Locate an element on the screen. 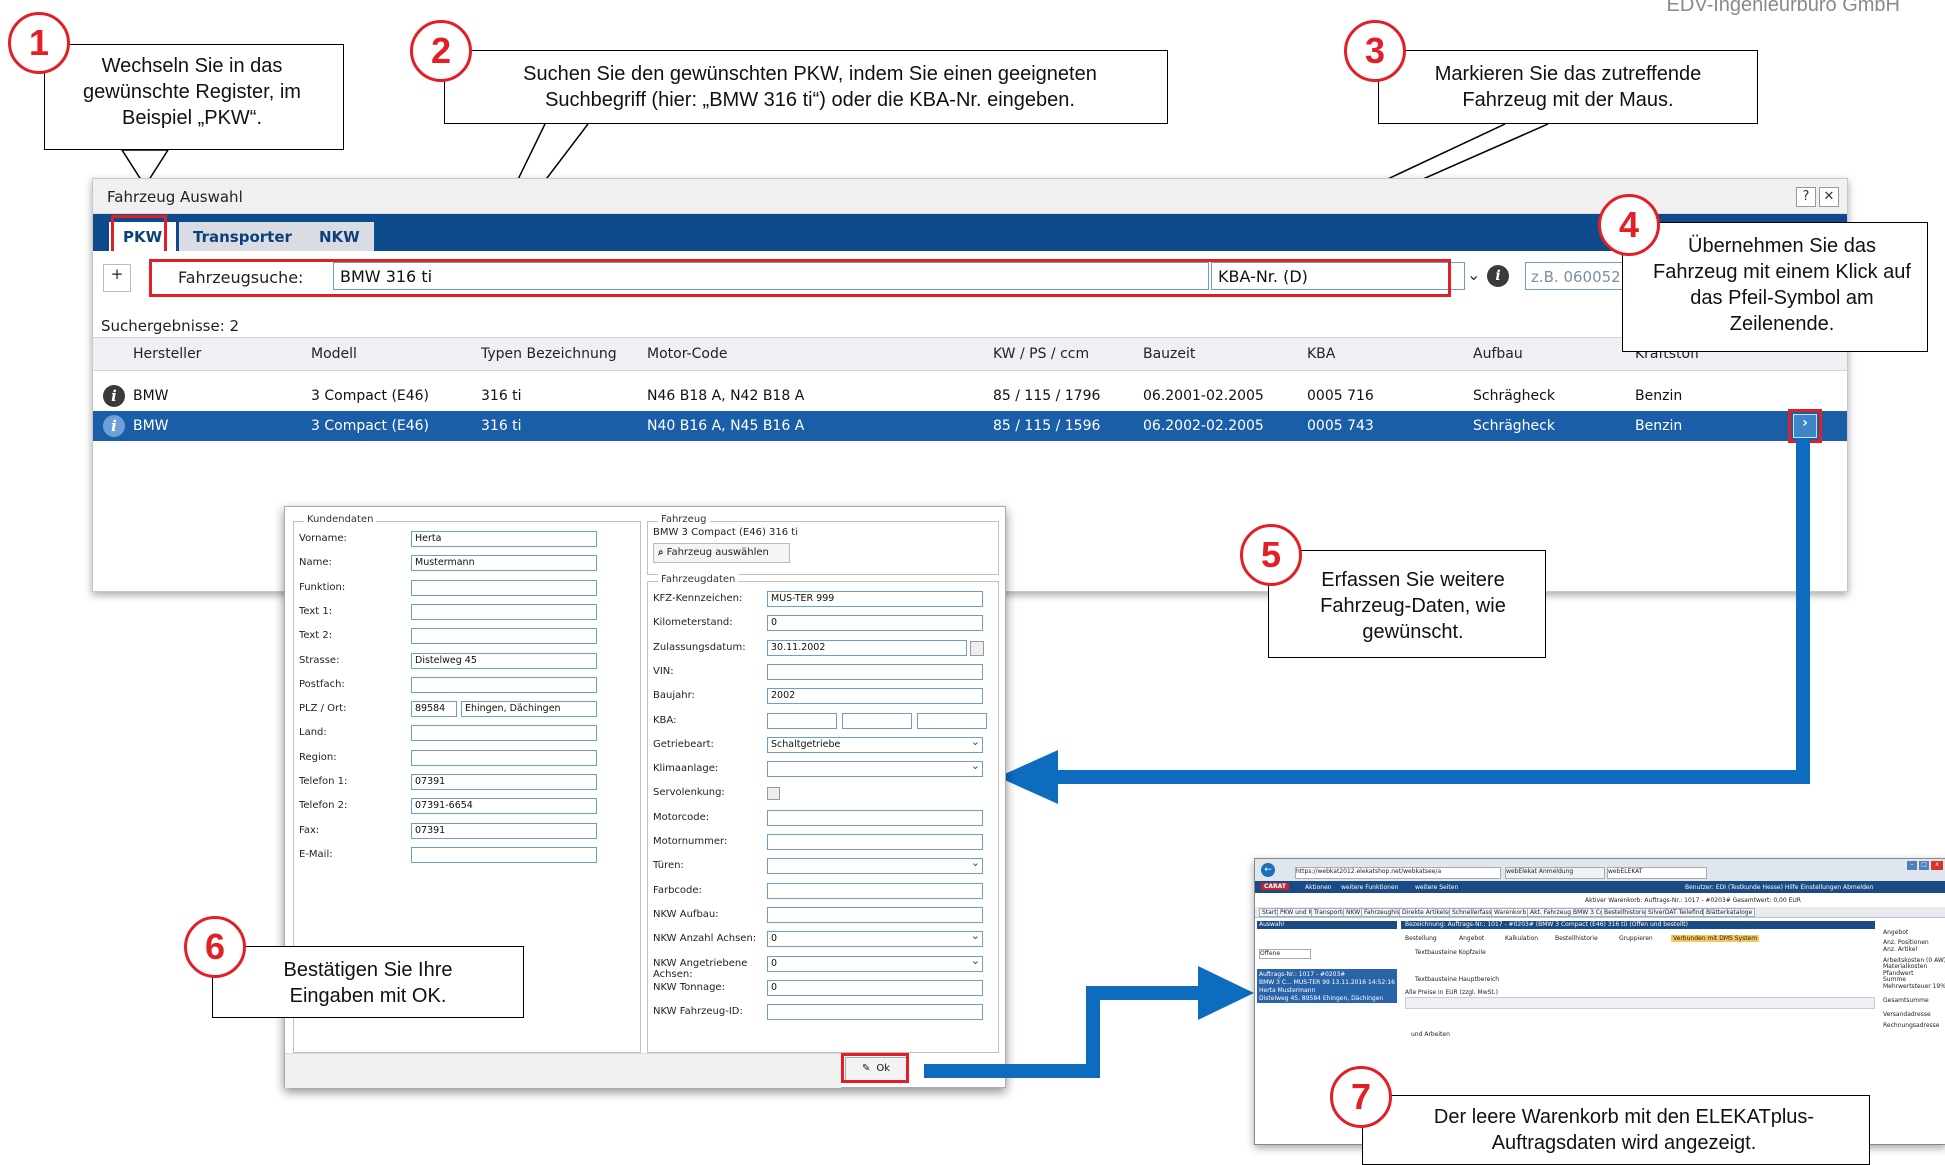  browser-tab-2: webELEKAT is located at coordinates (1657, 873).